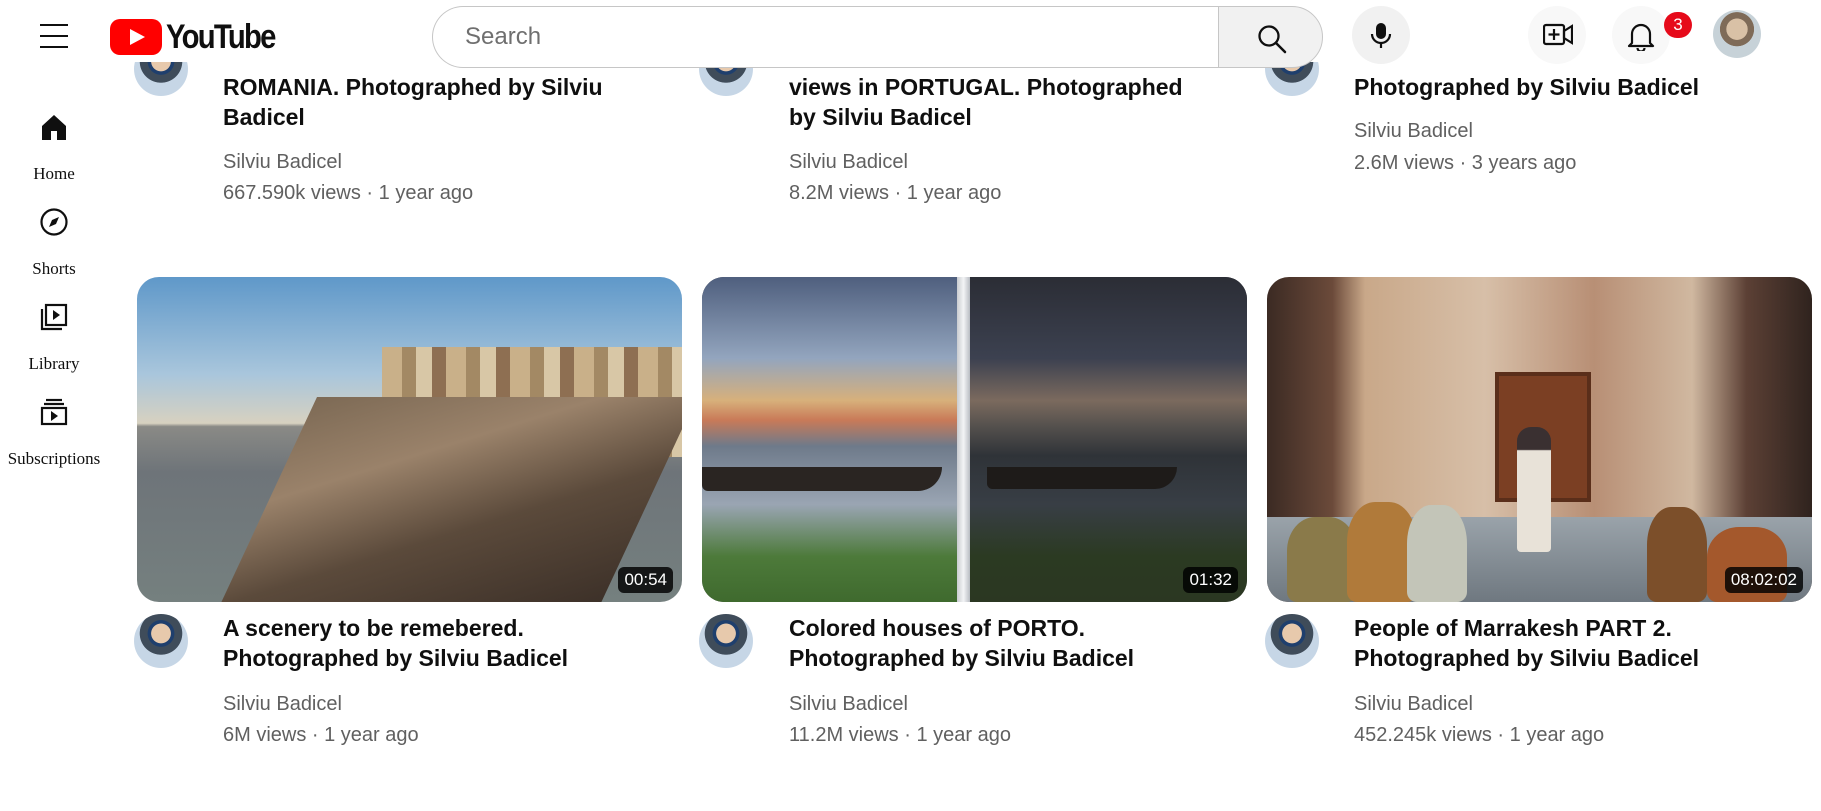 The height and width of the screenshot is (811, 1821). I want to click on video-title: ROMANIA. Photographed by Silviu Badicel, so click(433, 102).